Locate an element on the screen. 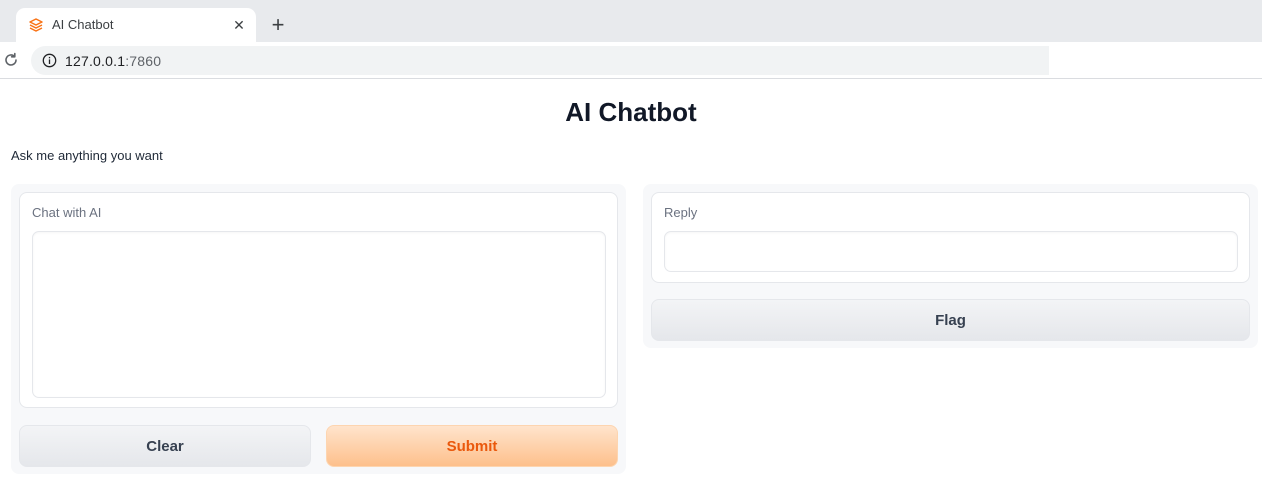  browser-toolbar: 127.0.0.1:7860 is located at coordinates (631, 60).